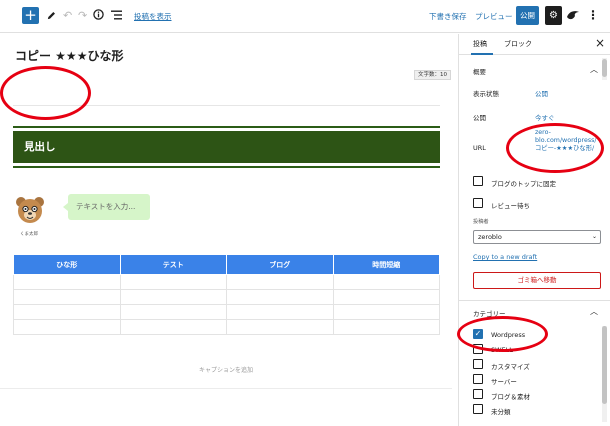  What do you see at coordinates (432, 75) in the screenshot?
I see `word-count: 文字数：10` at bounding box center [432, 75].